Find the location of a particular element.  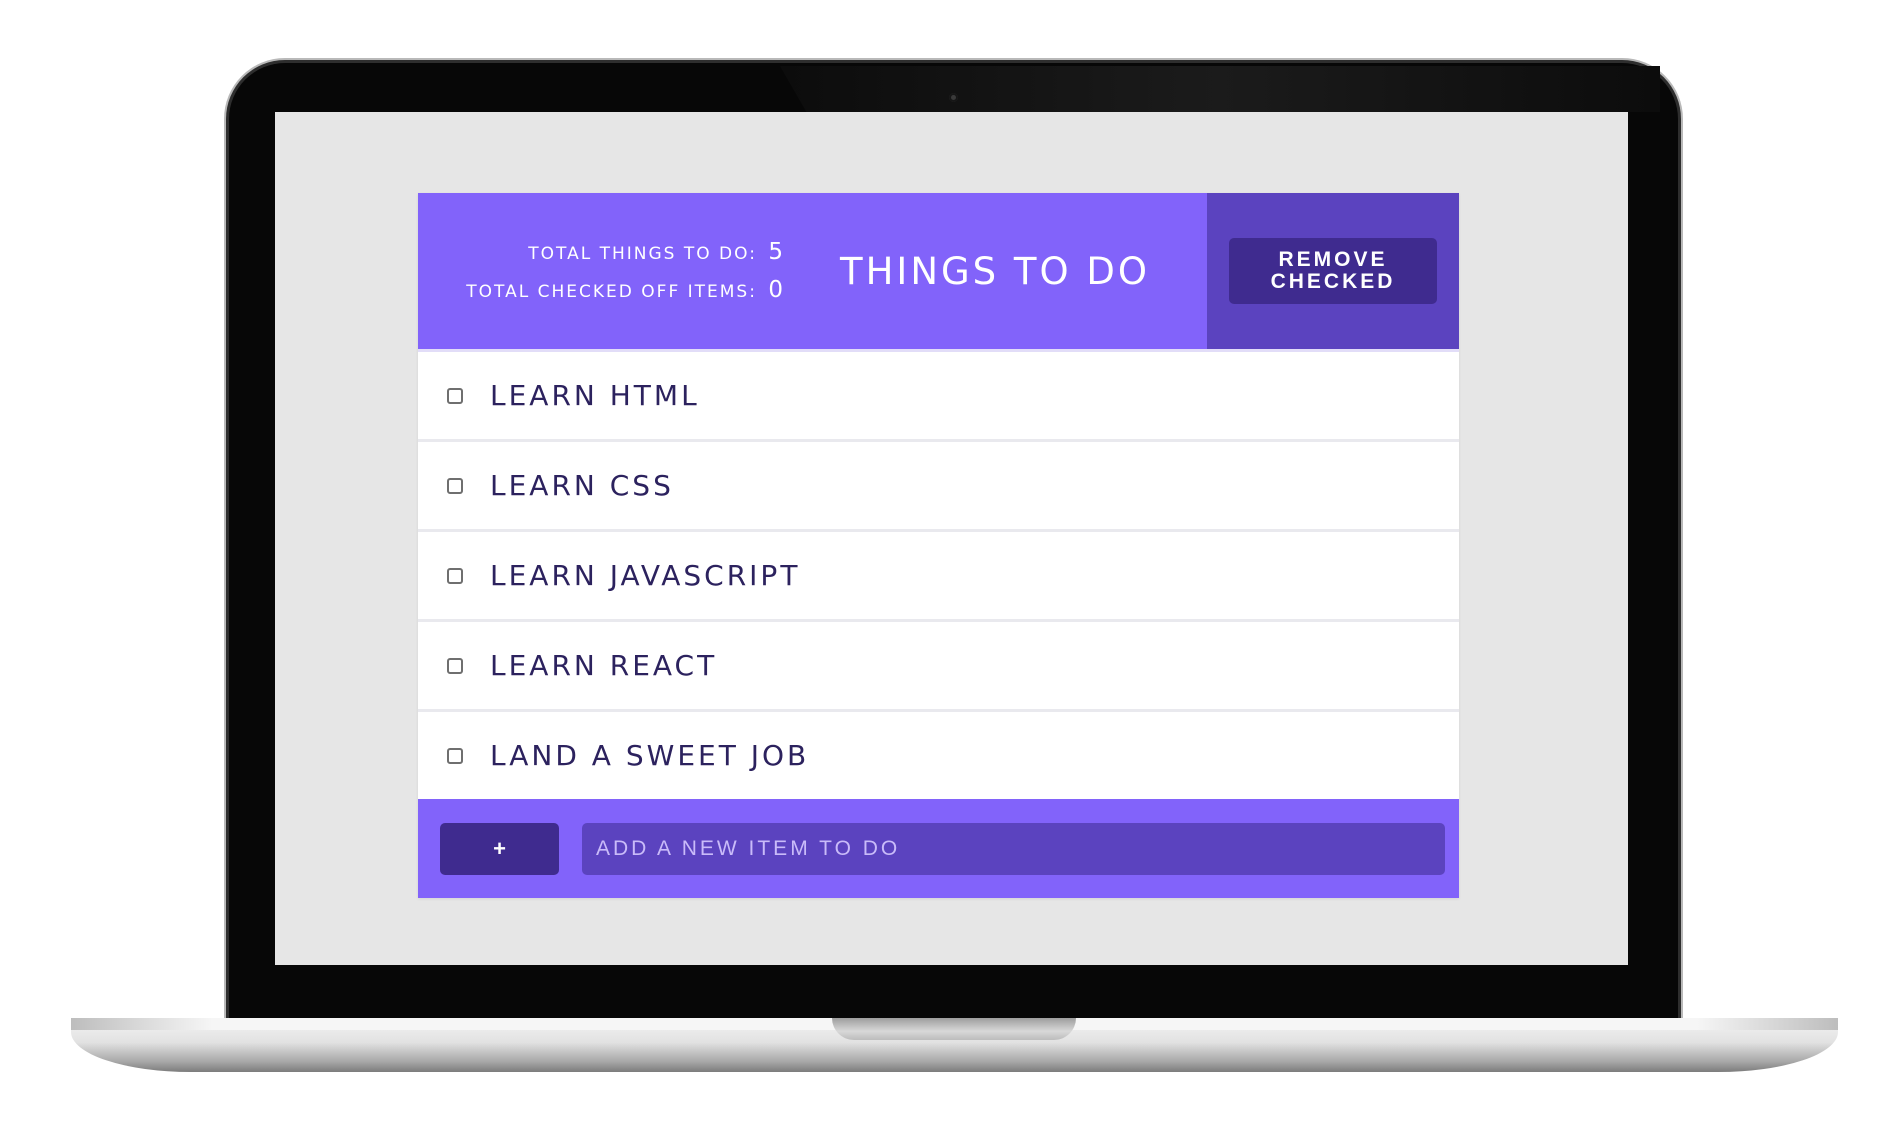

total-things-label: TOTAL THINGS TO DO: is located at coordinates (642, 254).